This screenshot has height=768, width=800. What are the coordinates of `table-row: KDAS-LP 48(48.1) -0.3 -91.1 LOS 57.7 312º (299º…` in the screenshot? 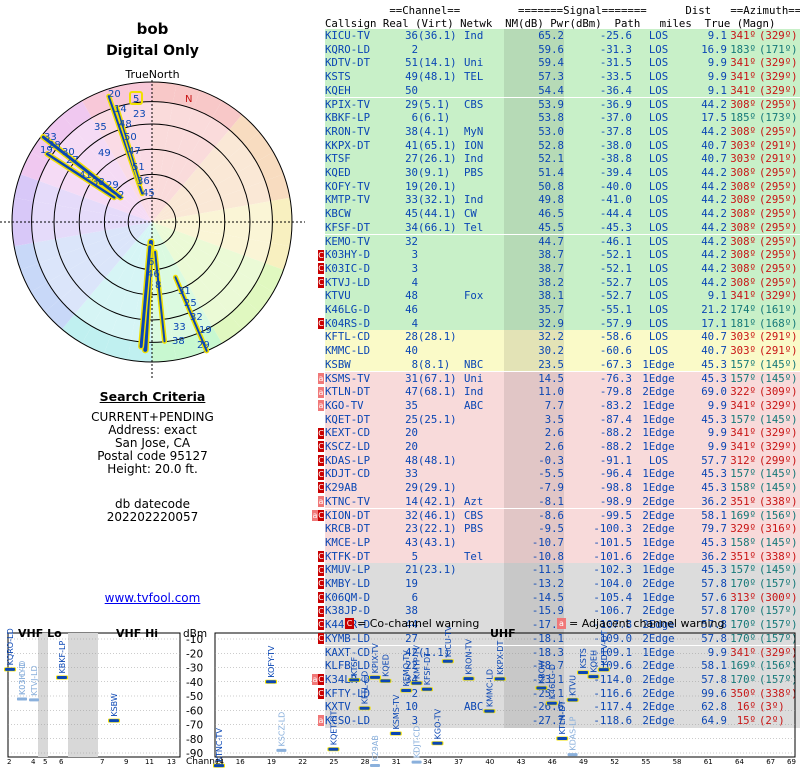 It's located at (562, 460).